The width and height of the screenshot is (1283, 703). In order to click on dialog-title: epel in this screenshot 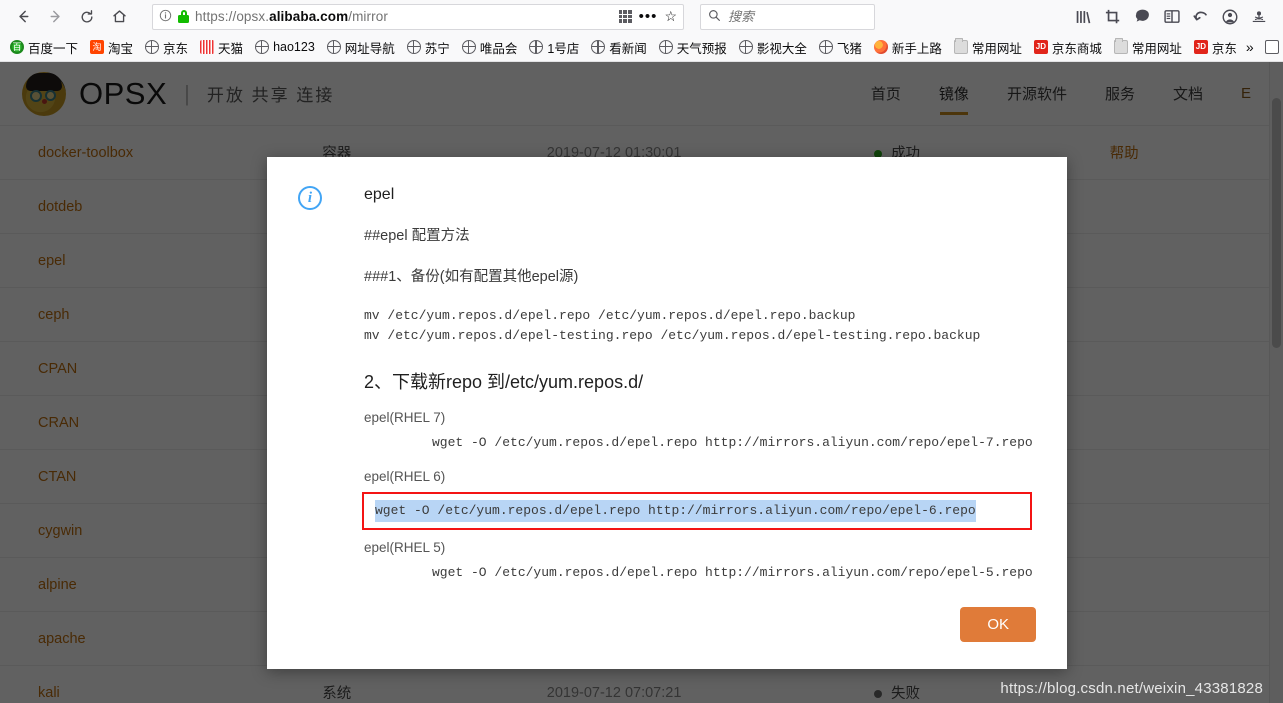, I will do `click(379, 194)`.